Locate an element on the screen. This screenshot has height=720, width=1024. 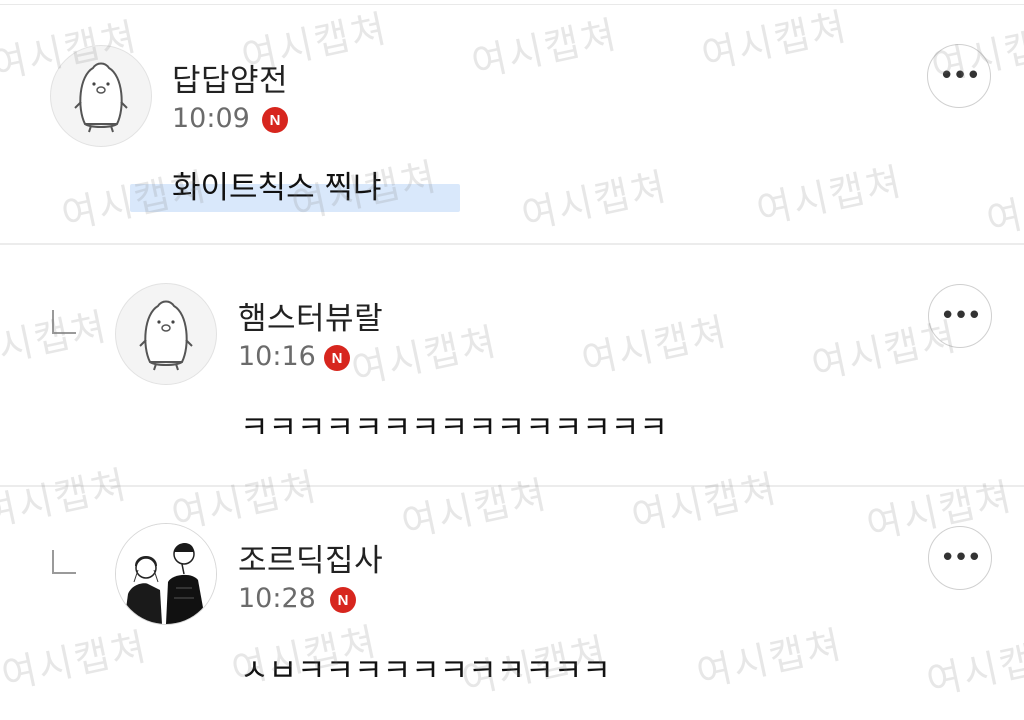
manga-characters-icon is located at coordinates (166, 574).